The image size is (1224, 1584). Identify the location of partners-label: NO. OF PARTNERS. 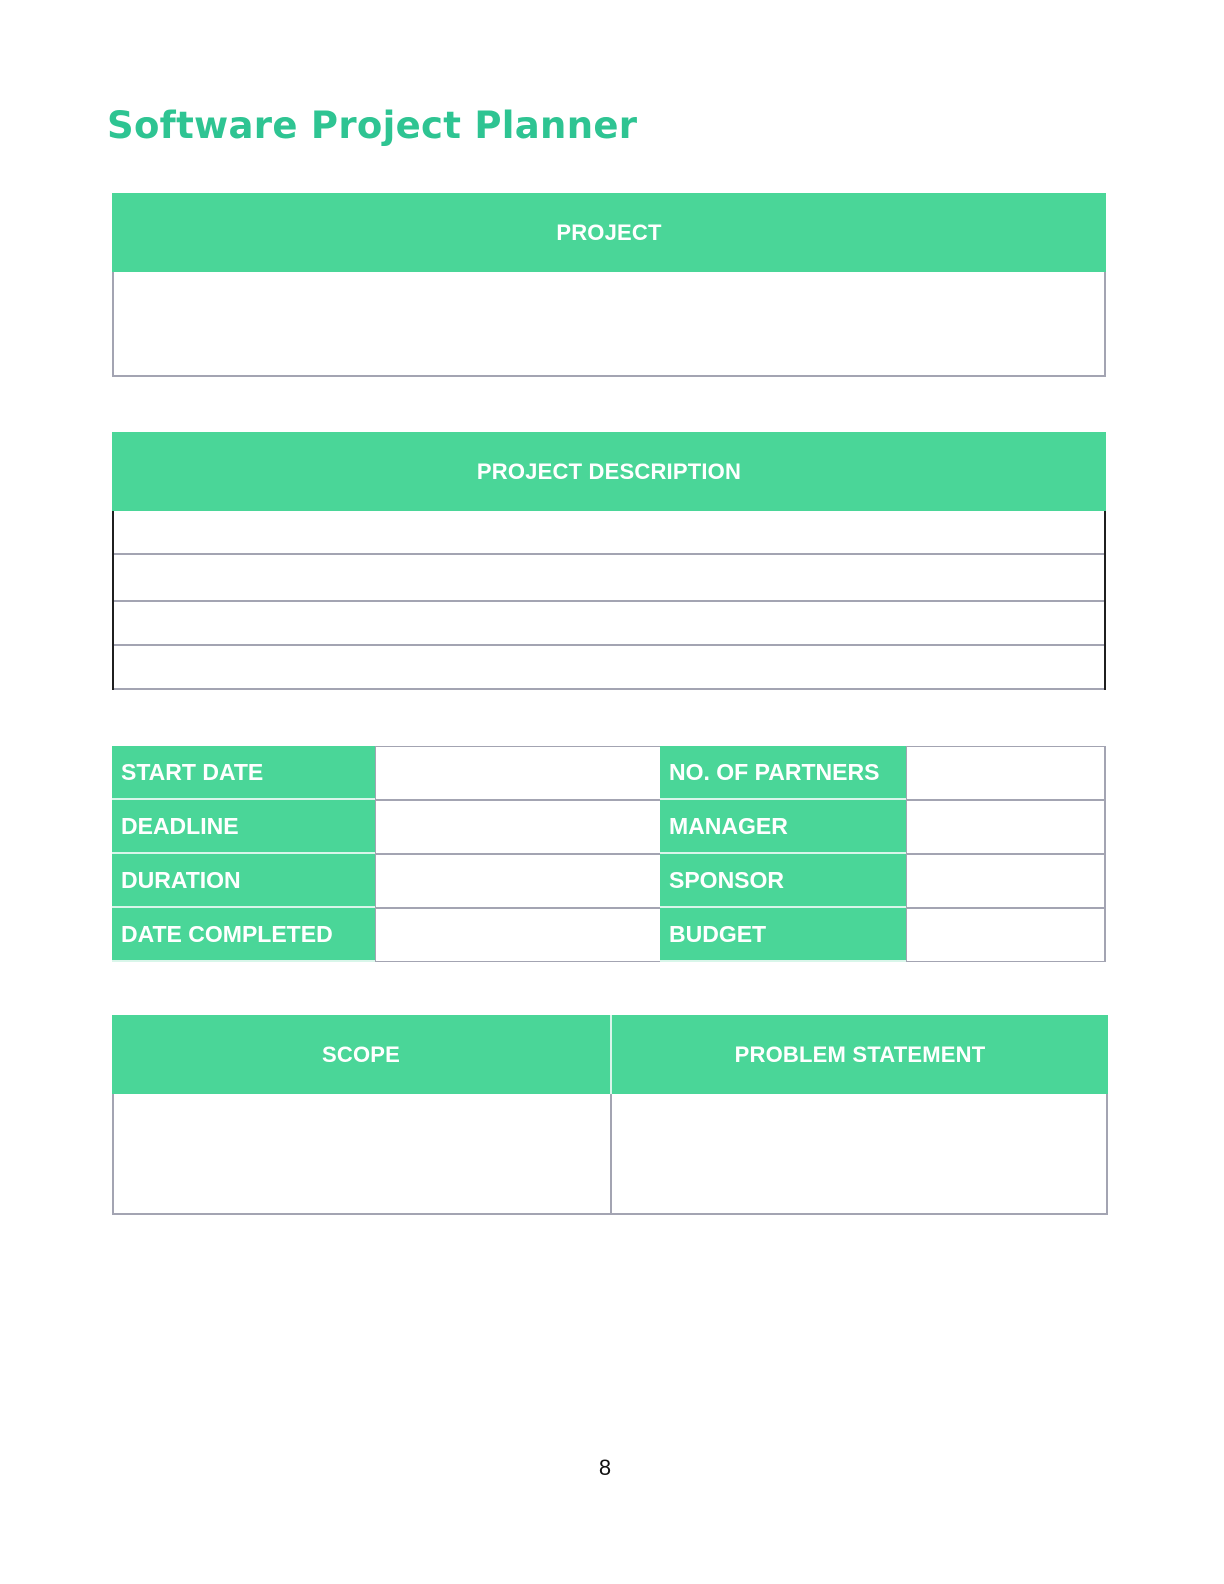
(783, 773).